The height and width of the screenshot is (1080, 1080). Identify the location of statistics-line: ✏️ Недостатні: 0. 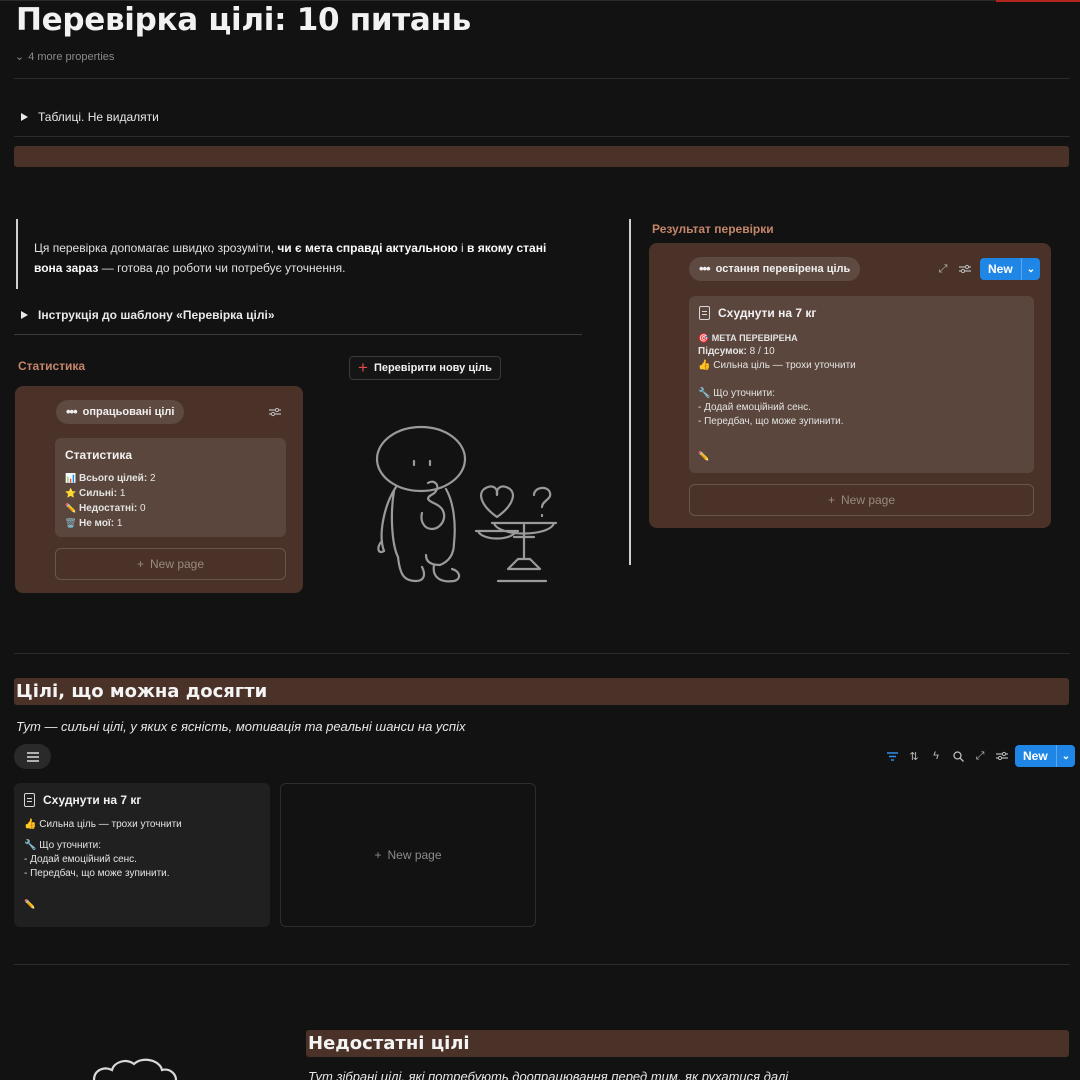
(110, 508).